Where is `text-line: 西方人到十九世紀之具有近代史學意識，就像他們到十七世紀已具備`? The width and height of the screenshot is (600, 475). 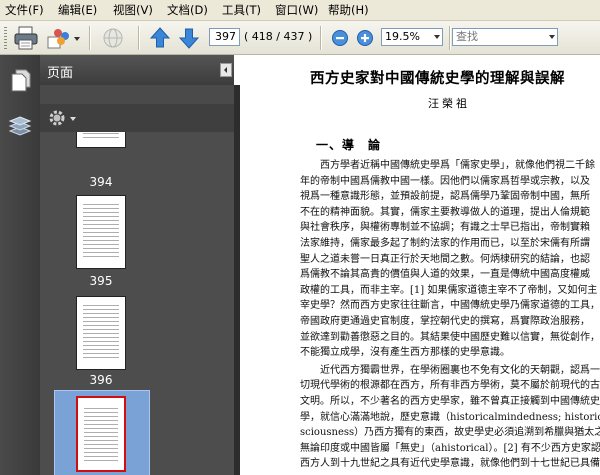
text-line: 西方人到十九世紀之具有近代史學意識，就像他們到十七世紀已具備 is located at coordinates (450, 464).